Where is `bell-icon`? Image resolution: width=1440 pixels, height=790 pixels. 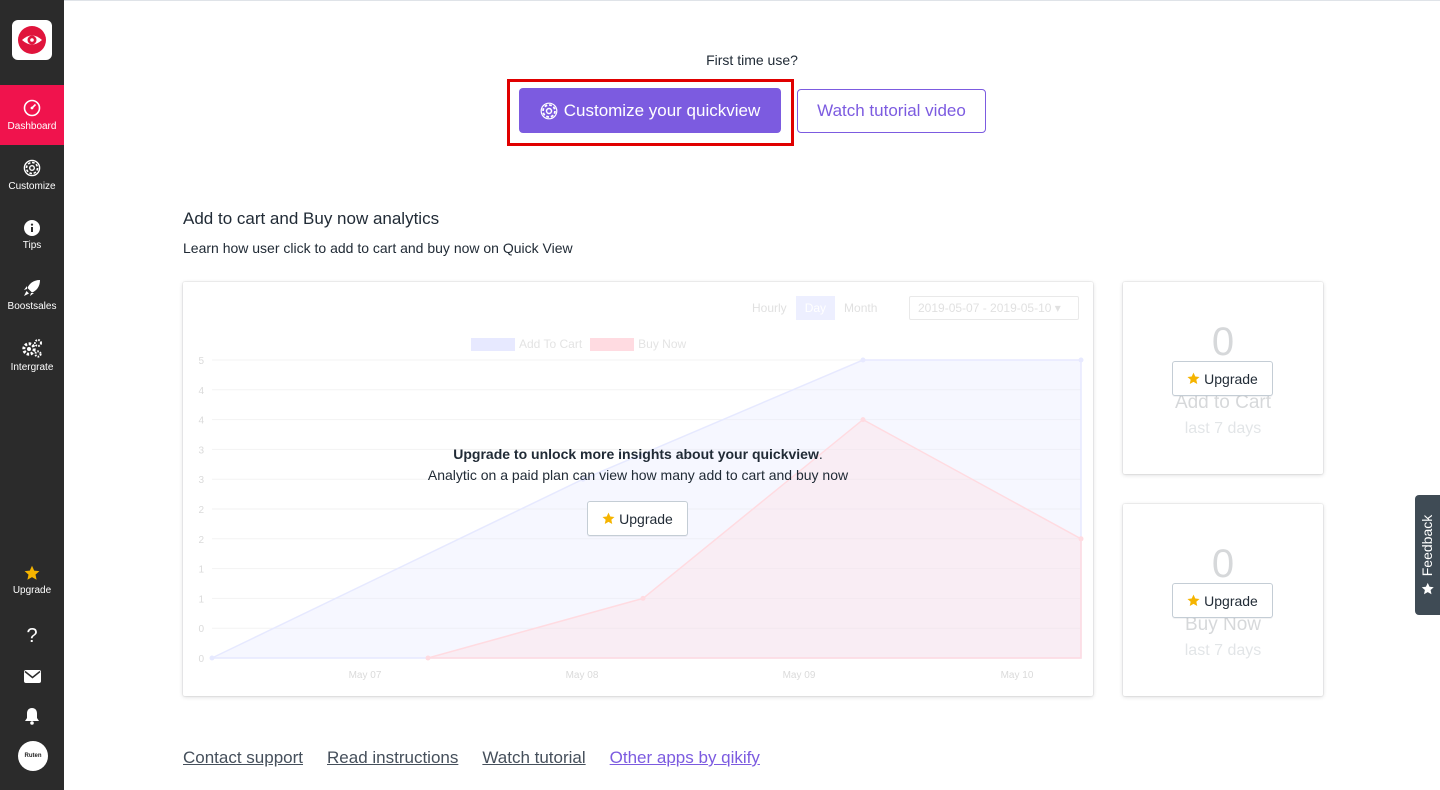
bell-icon is located at coordinates (32, 716).